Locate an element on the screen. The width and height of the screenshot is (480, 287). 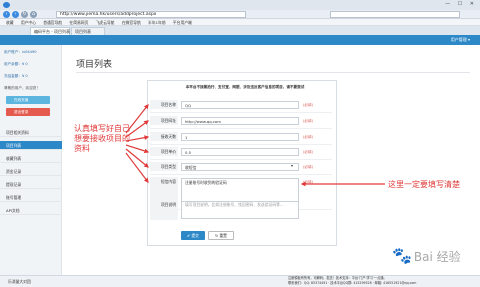
sidebar-item-favorites: 收藏列表 is located at coordinates (31, 158).